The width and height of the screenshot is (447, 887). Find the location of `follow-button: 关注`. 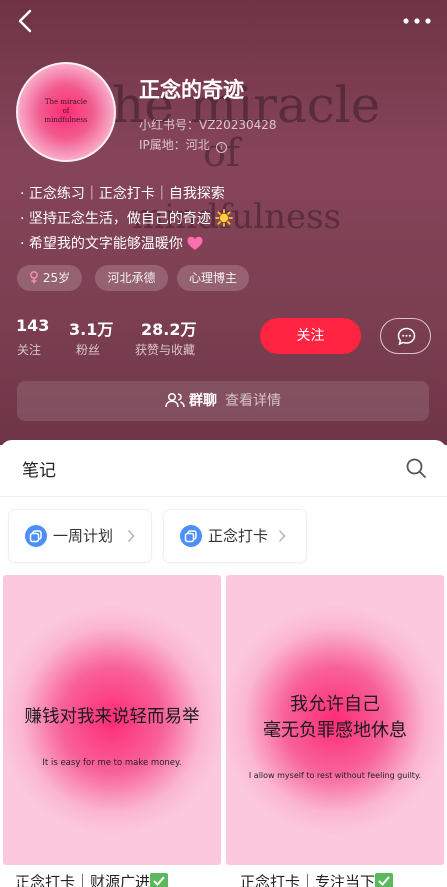

follow-button: 关注 is located at coordinates (310, 336).